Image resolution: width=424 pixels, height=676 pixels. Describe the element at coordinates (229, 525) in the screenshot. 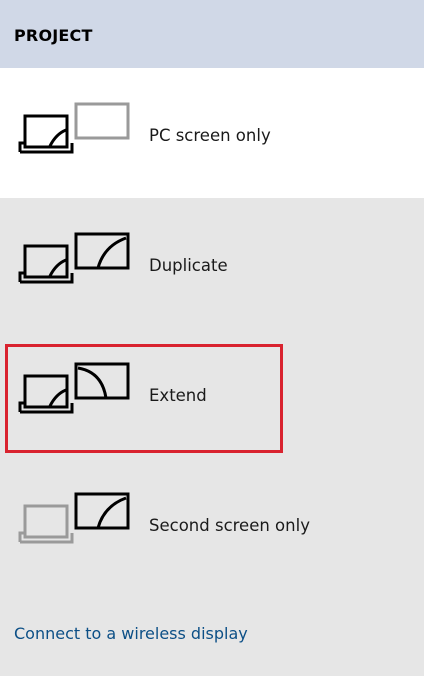

I see `option-label: Second screen only` at that location.